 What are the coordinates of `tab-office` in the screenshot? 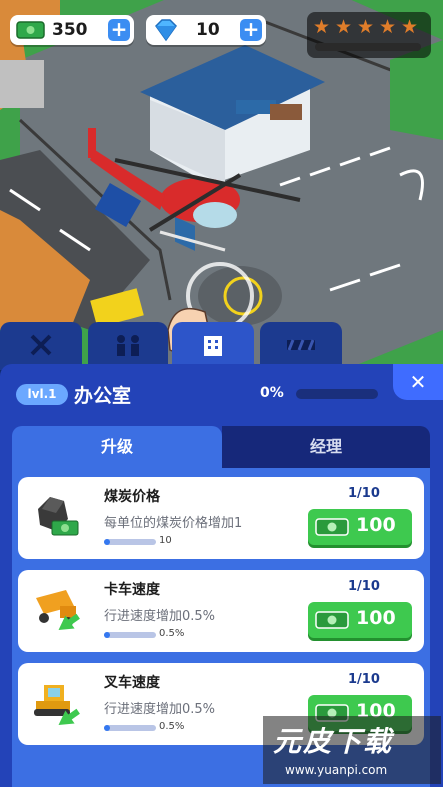 It's located at (213, 346).